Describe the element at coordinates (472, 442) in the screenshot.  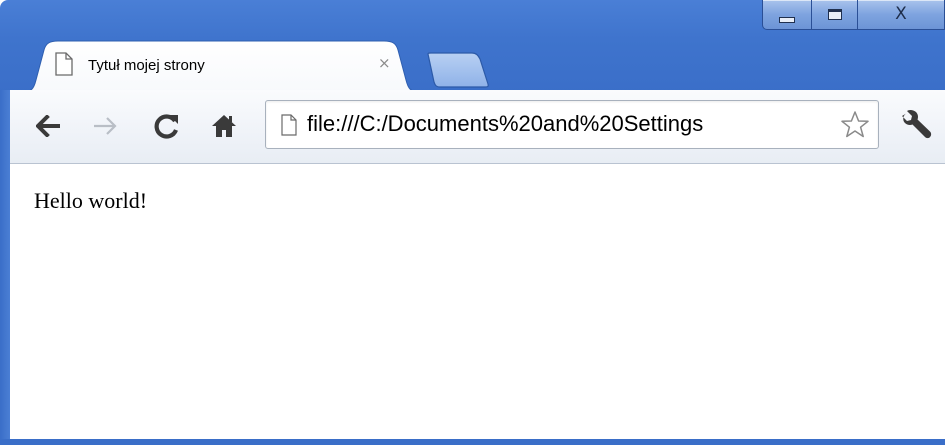
I see `window-bottom-border` at that location.